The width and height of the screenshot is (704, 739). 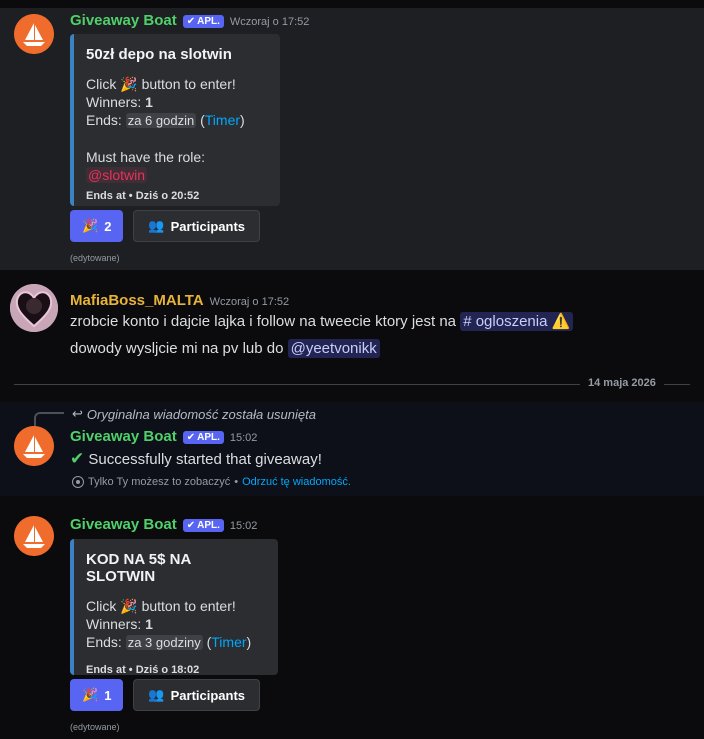 What do you see at coordinates (77, 458) in the screenshot?
I see `check-mark-icon: ✔` at bounding box center [77, 458].